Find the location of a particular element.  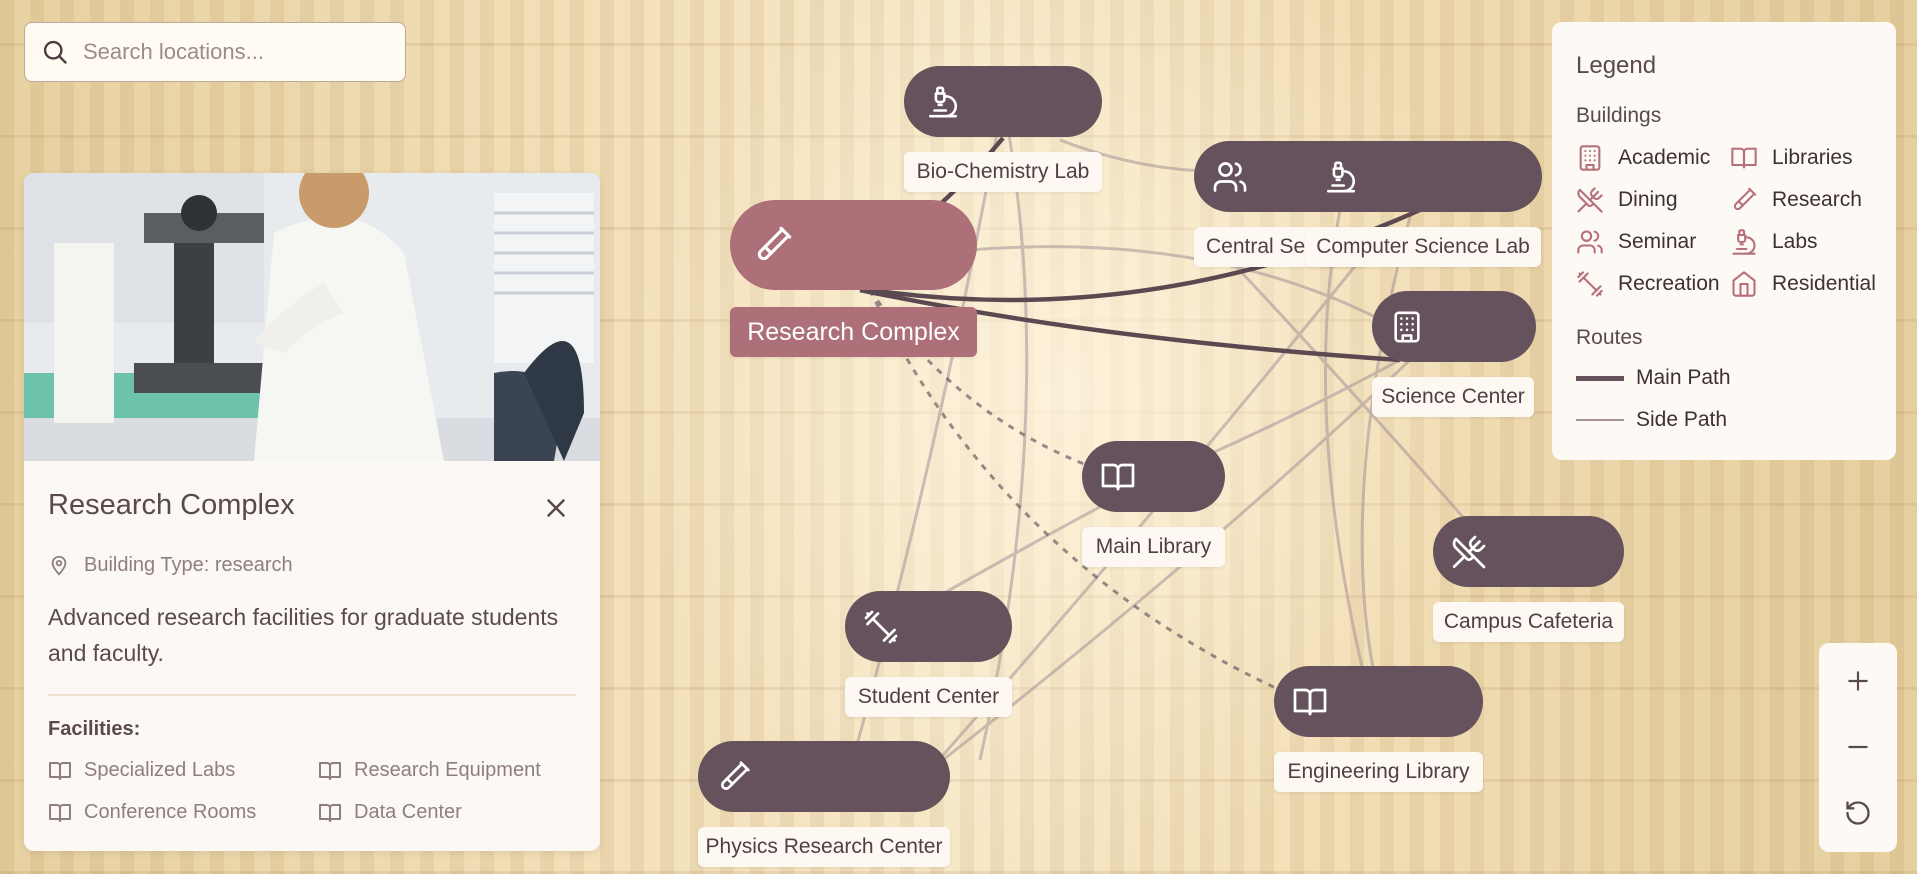

search-box is located at coordinates (215, 52).